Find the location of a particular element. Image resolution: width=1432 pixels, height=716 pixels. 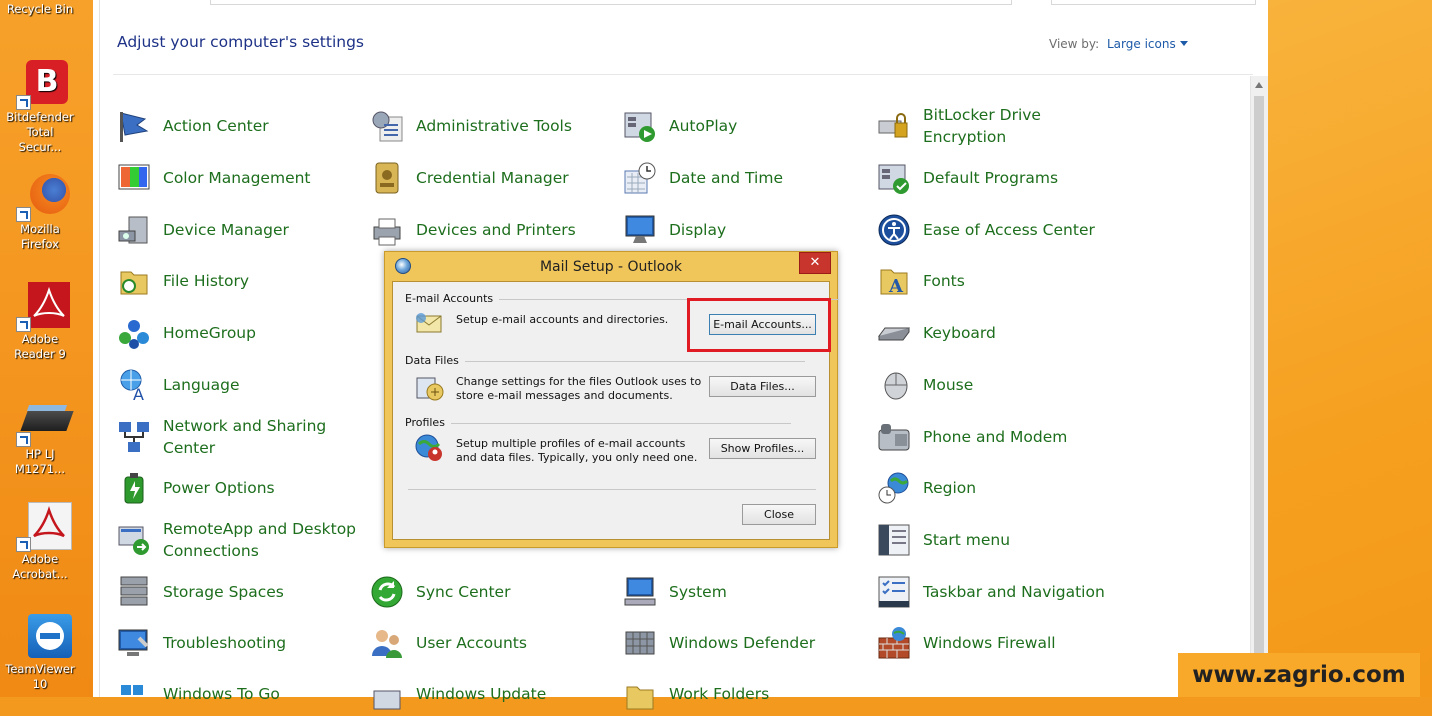

cp-item-label: Phone and Modem is located at coordinates (995, 437).